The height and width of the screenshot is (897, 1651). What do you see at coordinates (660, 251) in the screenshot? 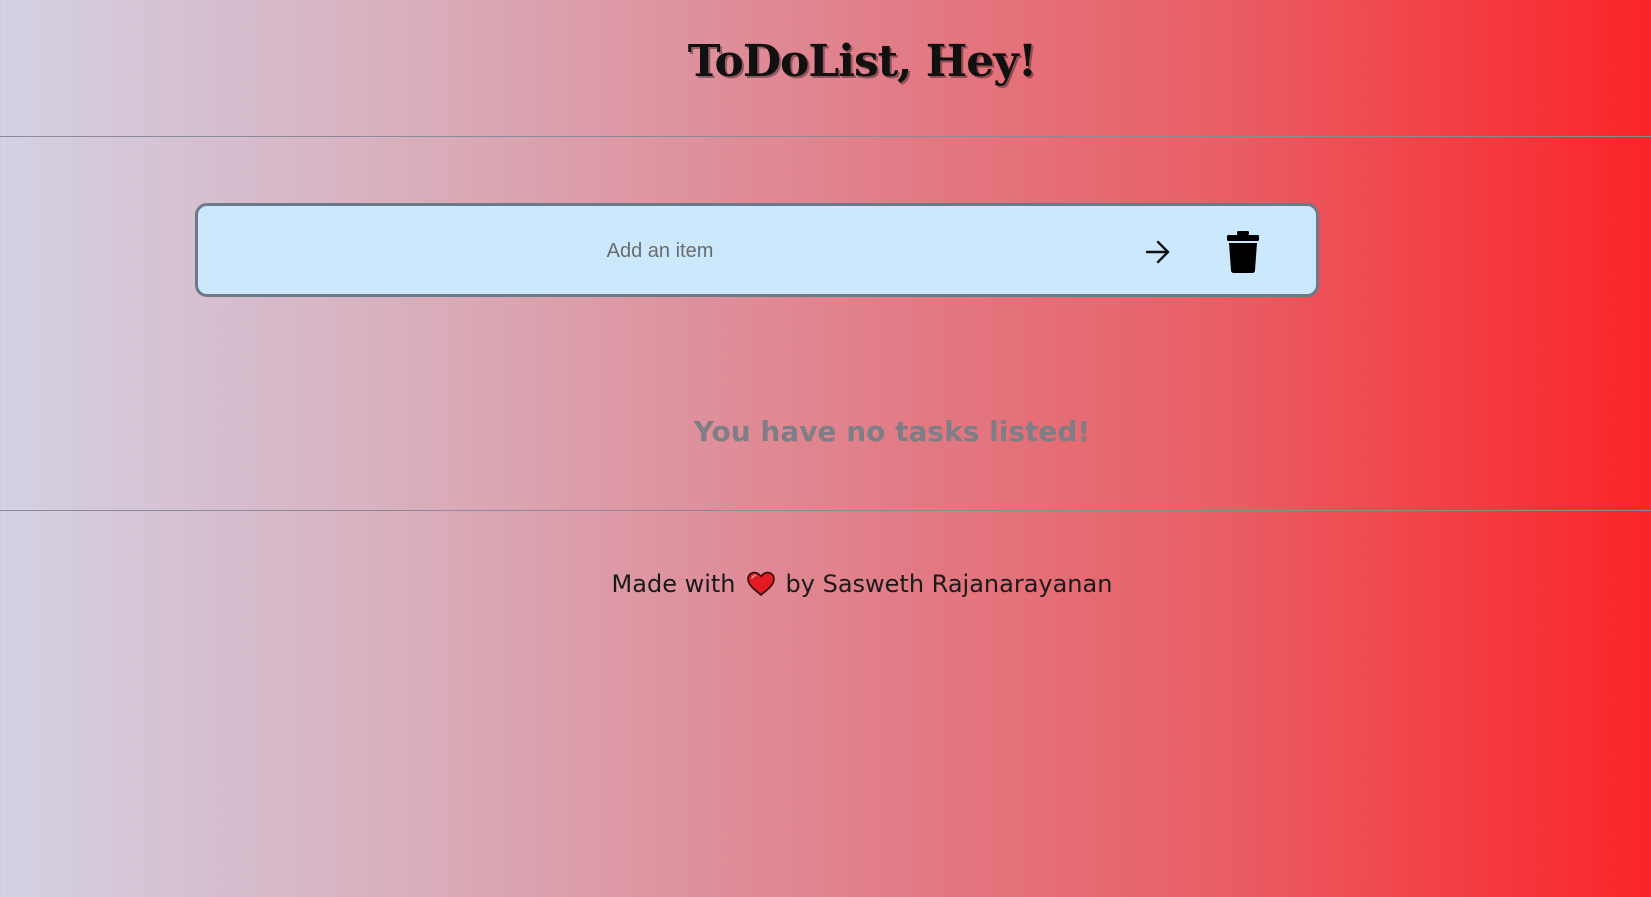
I see `add-item-input` at bounding box center [660, 251].